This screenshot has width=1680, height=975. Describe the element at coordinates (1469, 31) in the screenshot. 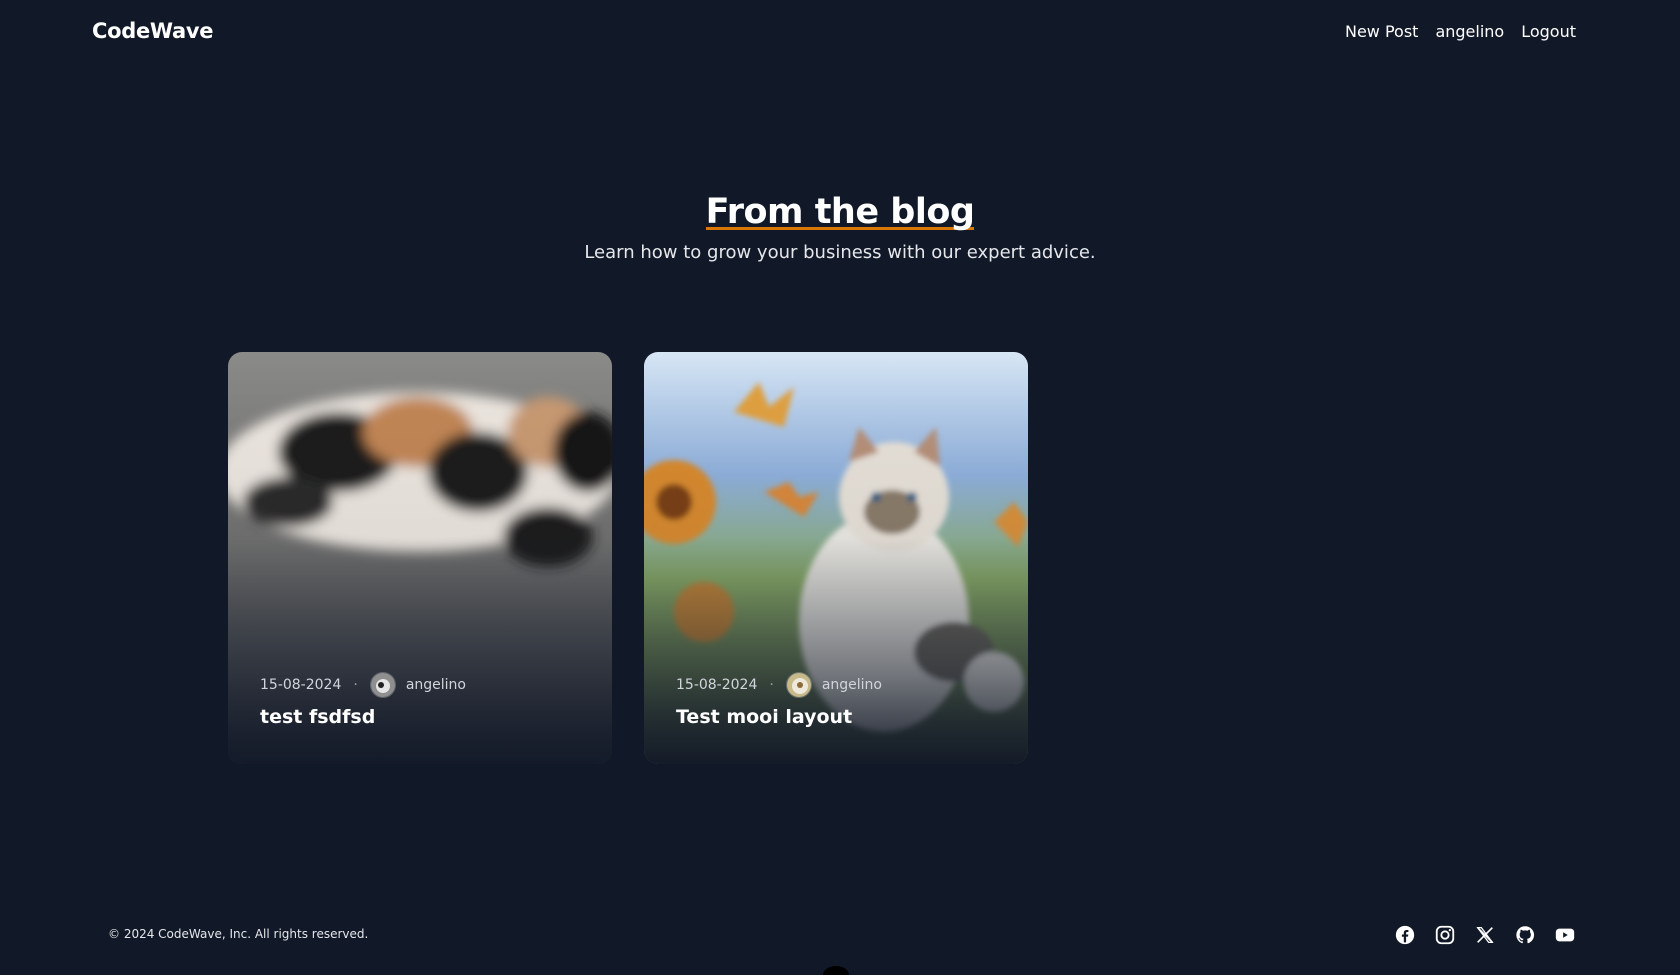

I see `nav-user-profile: angelino` at that location.